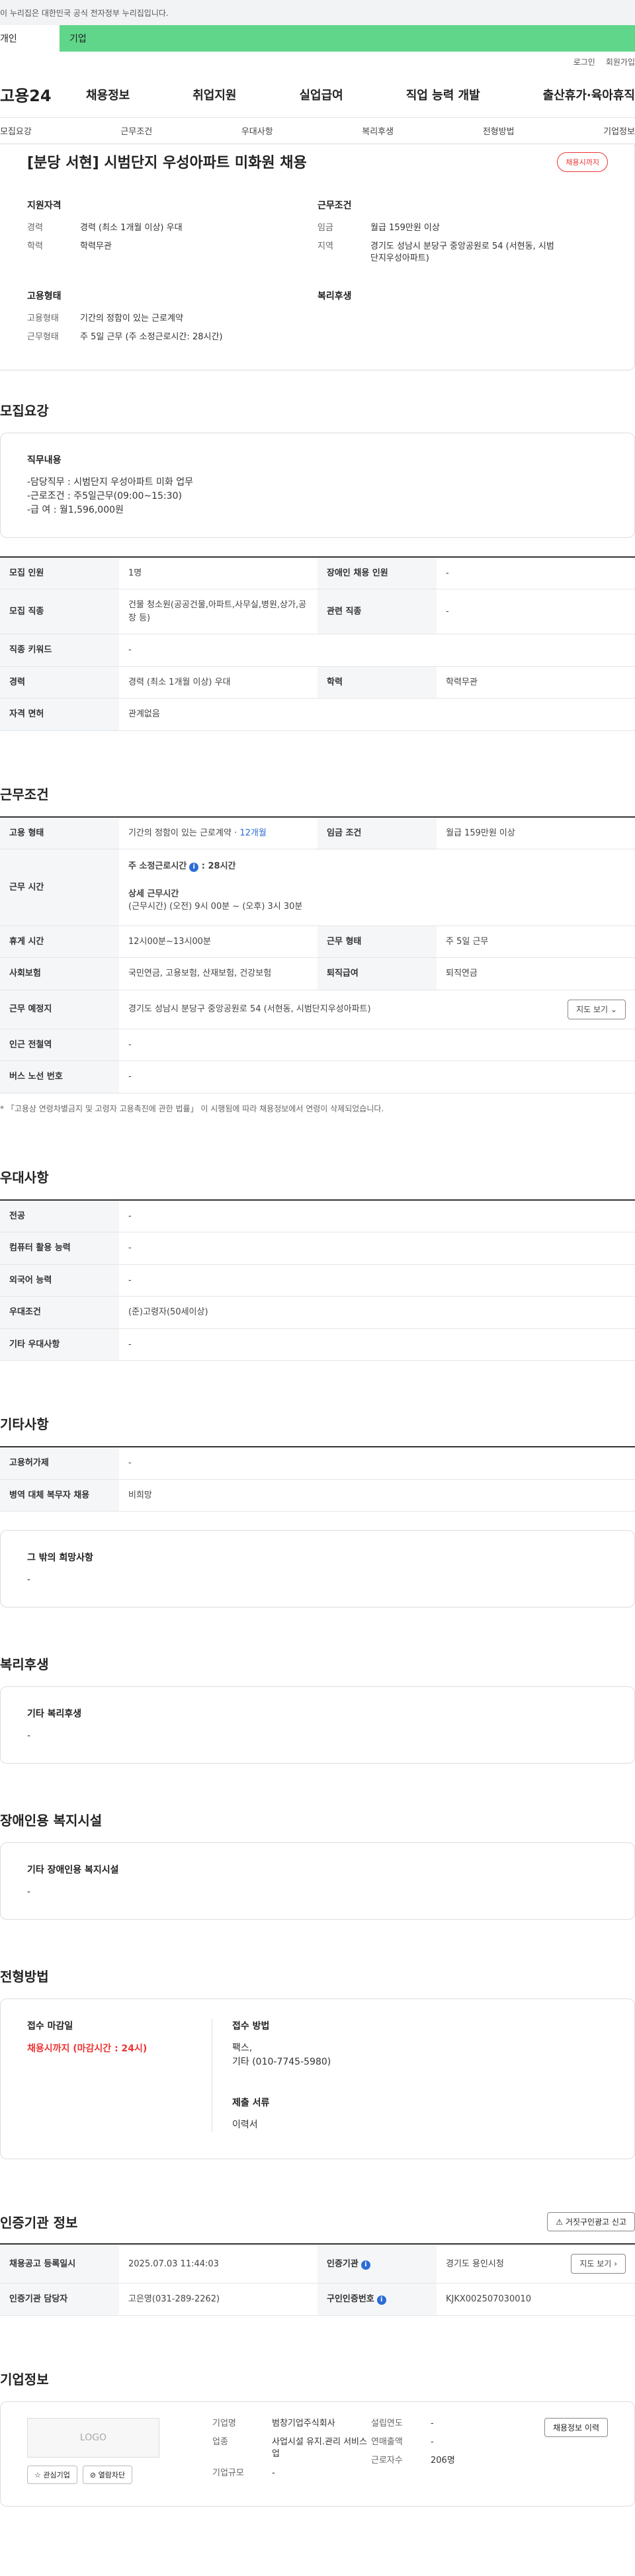 This screenshot has width=635, height=2576. I want to click on label: 업종, so click(220, 2442).